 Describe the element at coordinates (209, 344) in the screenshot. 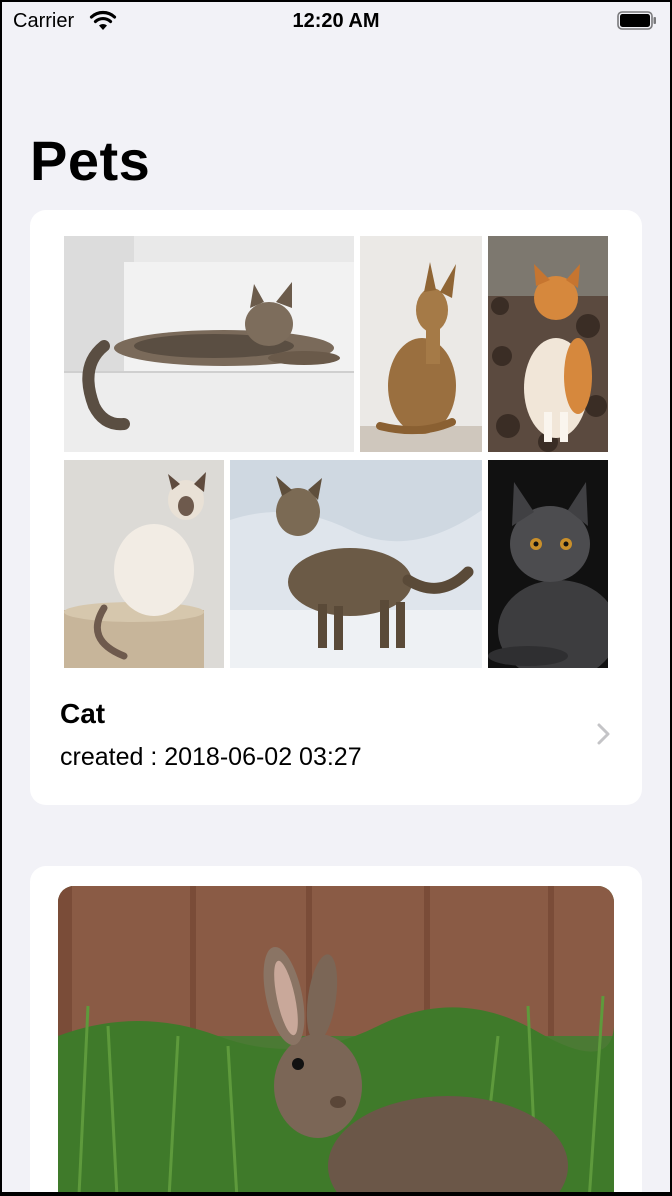

I see `cat-photo-tabby-lying` at that location.